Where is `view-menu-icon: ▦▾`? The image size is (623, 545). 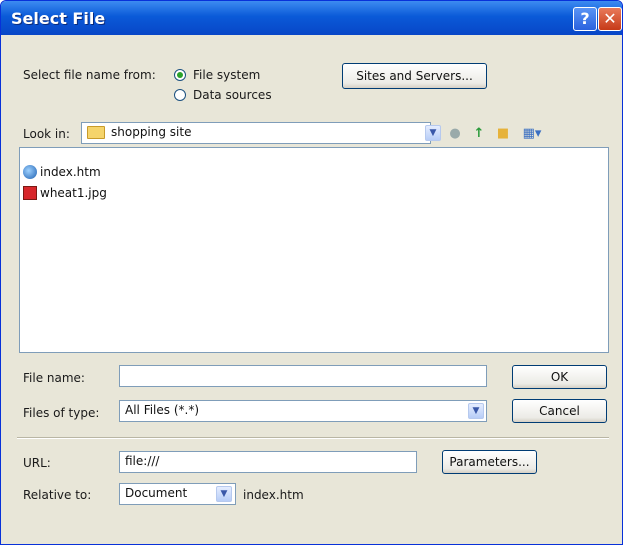 view-menu-icon: ▦▾ is located at coordinates (532, 134).